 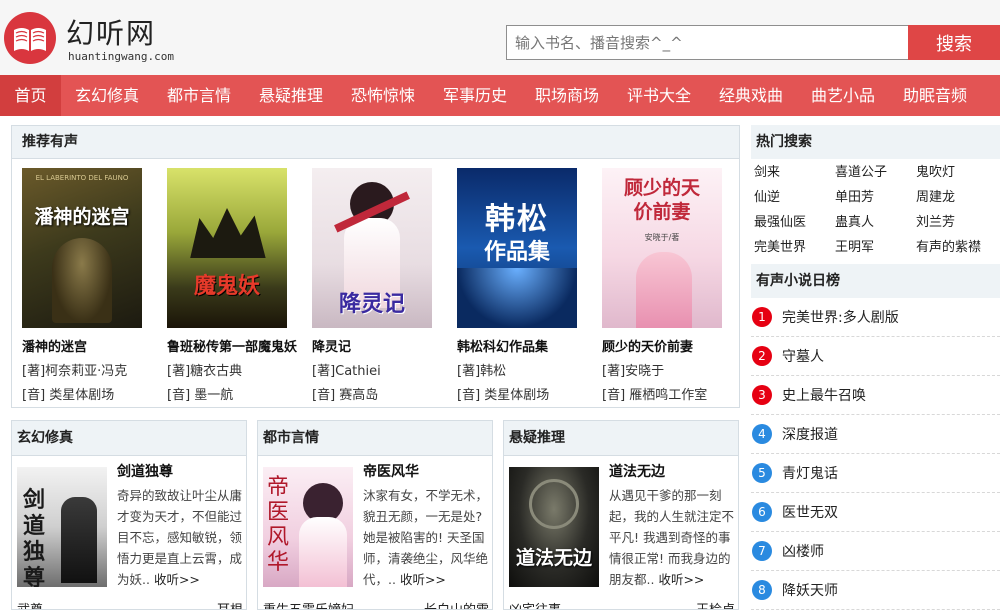 What do you see at coordinates (535, 604) in the screenshot?
I see `footer-book-title: 凶宅往事` at bounding box center [535, 604].